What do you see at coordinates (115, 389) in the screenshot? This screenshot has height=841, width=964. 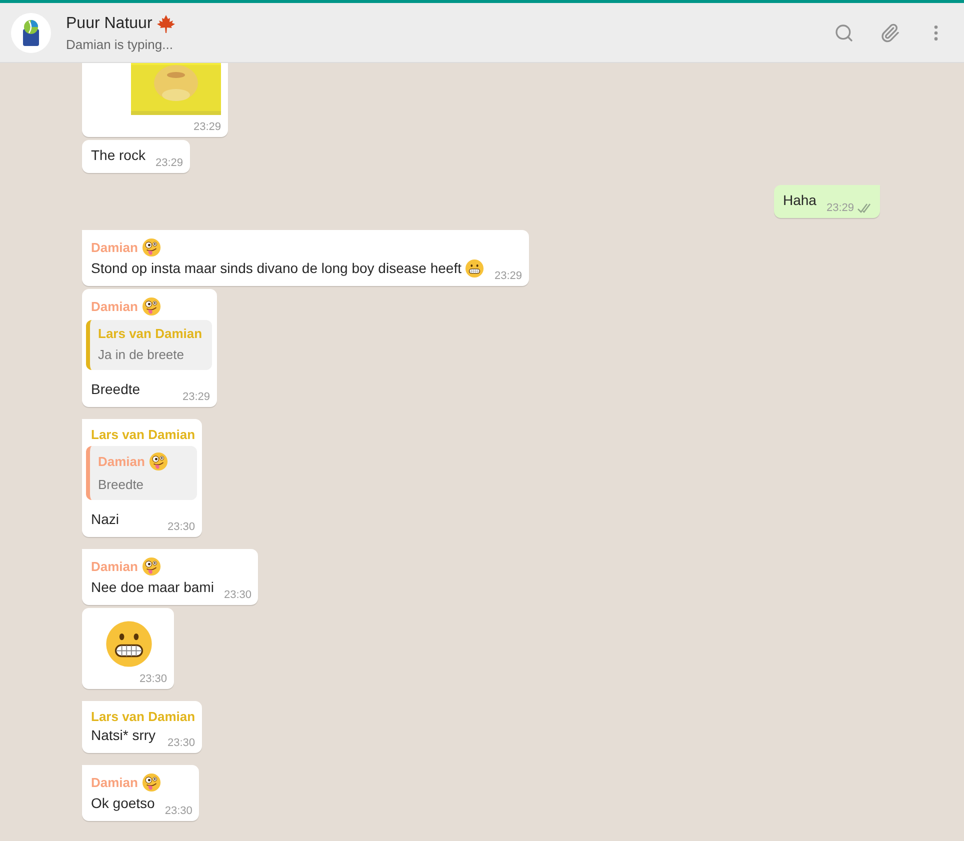 I see `message-text: Breedte` at bounding box center [115, 389].